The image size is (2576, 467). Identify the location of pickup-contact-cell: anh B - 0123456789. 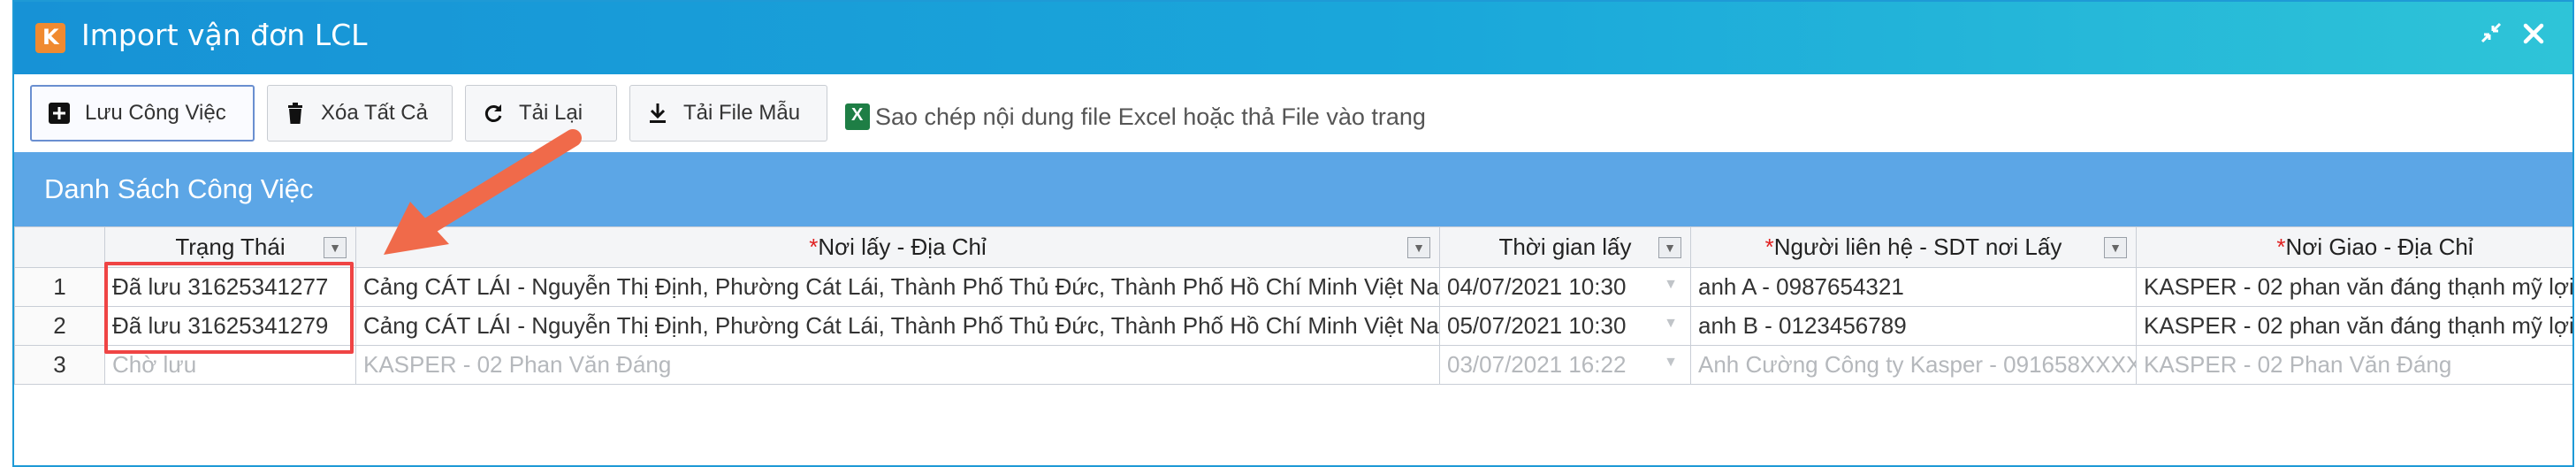
(1913, 326).